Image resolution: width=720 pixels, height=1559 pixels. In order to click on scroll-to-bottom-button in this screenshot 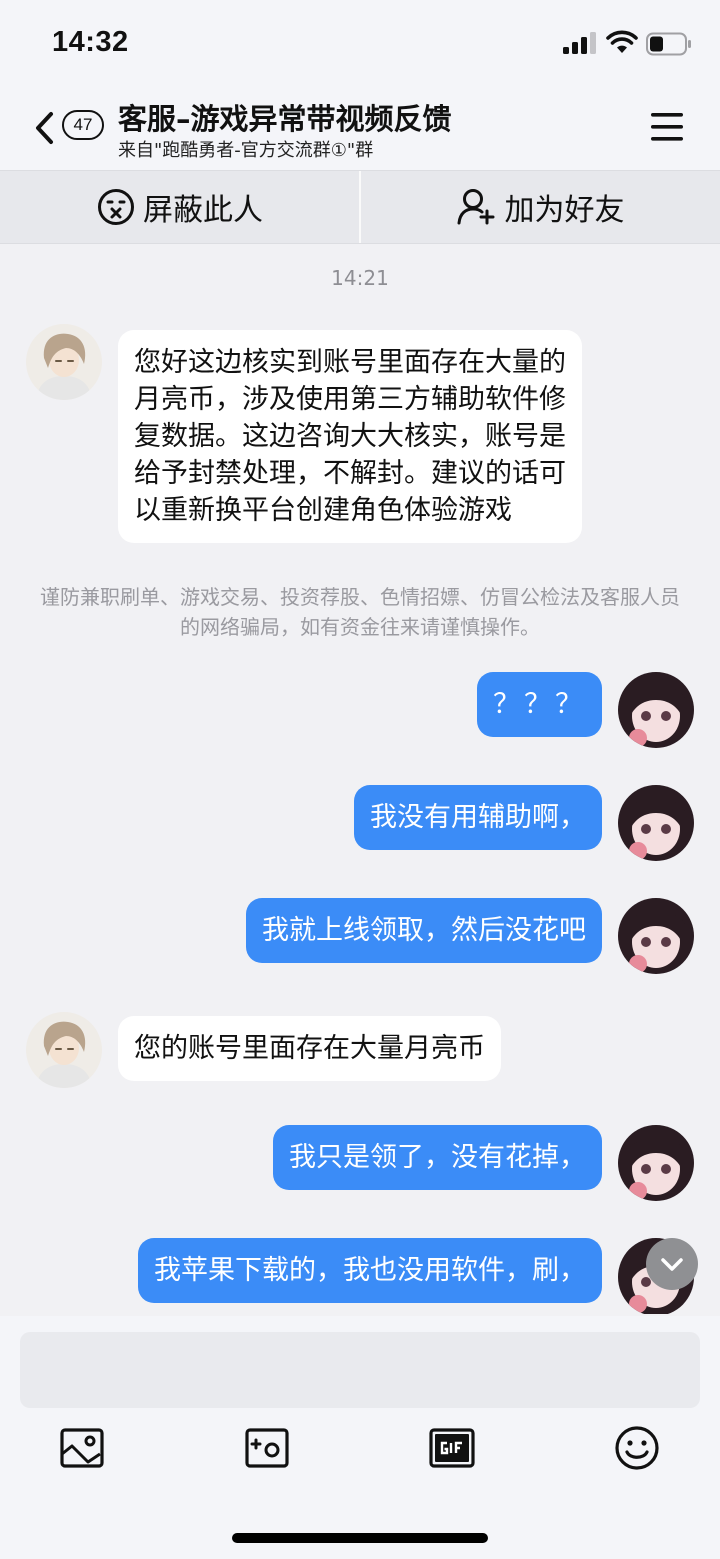, I will do `click(672, 1264)`.